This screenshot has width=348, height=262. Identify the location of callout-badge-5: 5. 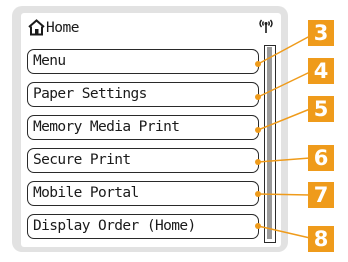
(321, 109).